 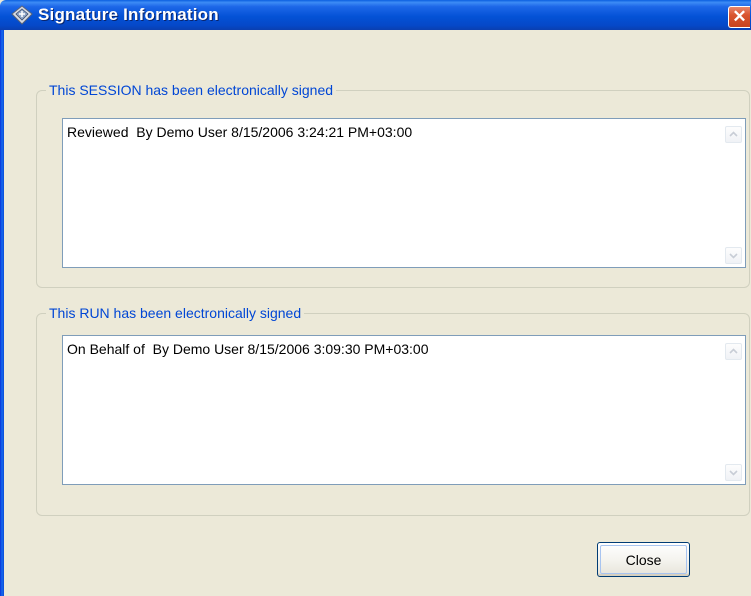 I want to click on run-scroll-down-button, so click(x=733, y=472).